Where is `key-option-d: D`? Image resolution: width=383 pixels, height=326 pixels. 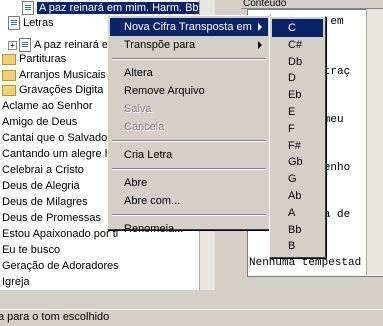
key-option-d: D is located at coordinates (297, 78).